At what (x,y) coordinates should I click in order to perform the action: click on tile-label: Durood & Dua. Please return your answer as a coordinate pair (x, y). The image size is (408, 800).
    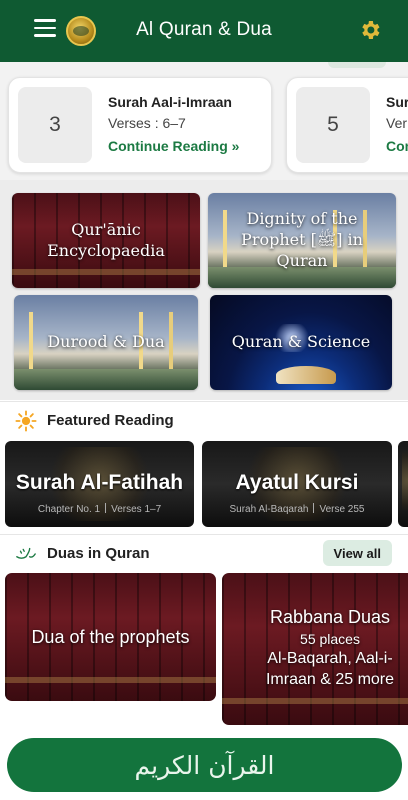
    Looking at the image, I should click on (106, 342).